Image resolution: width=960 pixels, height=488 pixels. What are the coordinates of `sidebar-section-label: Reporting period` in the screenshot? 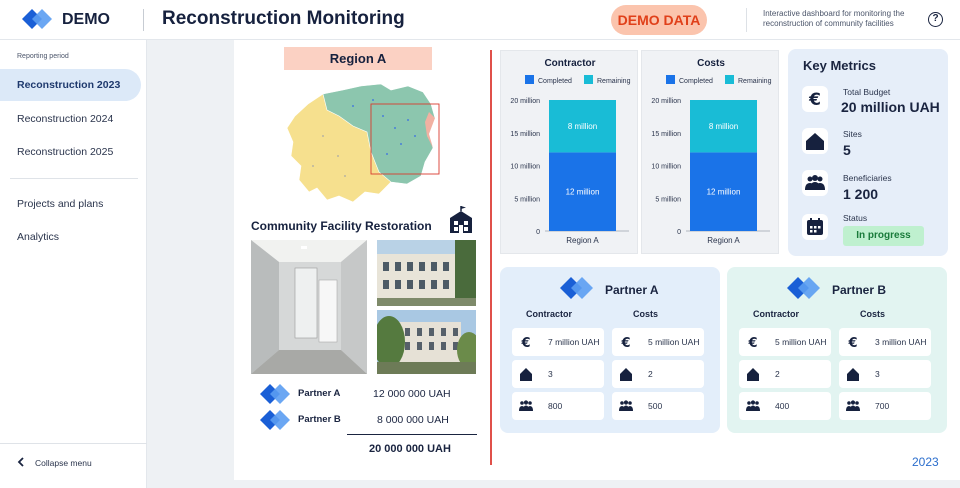 It's located at (43, 56).